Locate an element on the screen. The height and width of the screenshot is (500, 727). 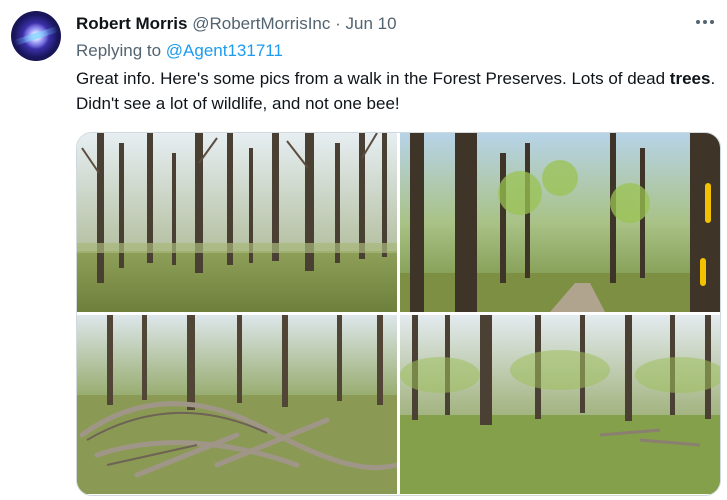
more-options-button is located at coordinates (705, 22).